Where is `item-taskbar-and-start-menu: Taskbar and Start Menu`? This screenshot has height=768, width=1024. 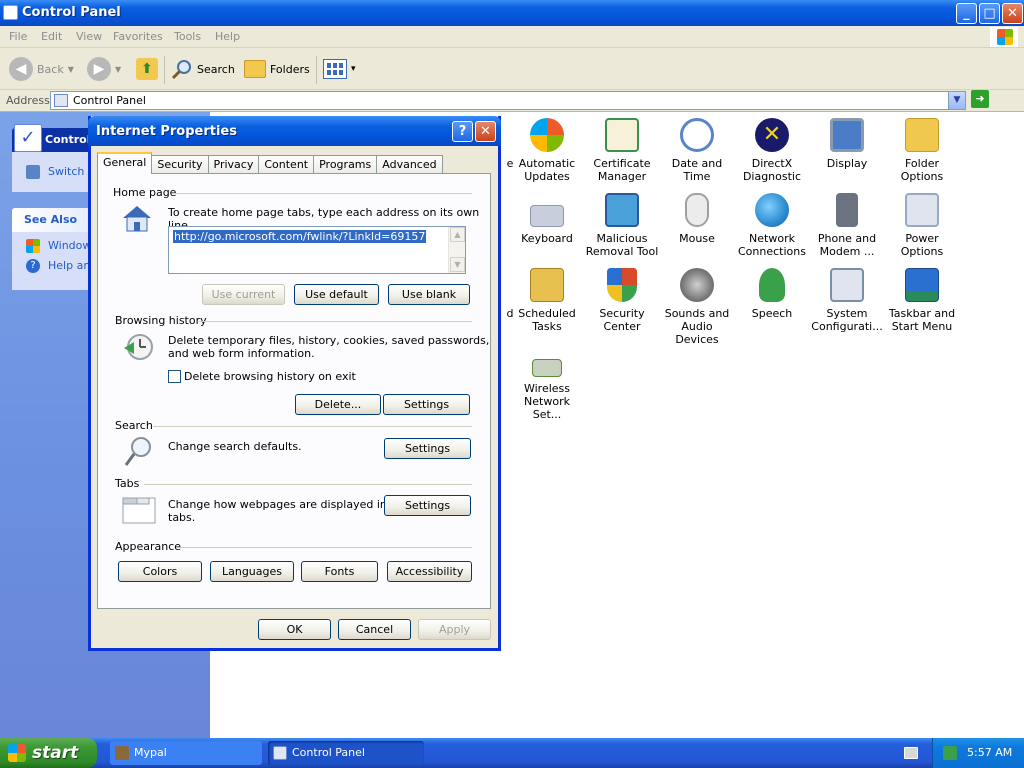 item-taskbar-and-start-menu: Taskbar and Start Menu is located at coordinates (922, 300).